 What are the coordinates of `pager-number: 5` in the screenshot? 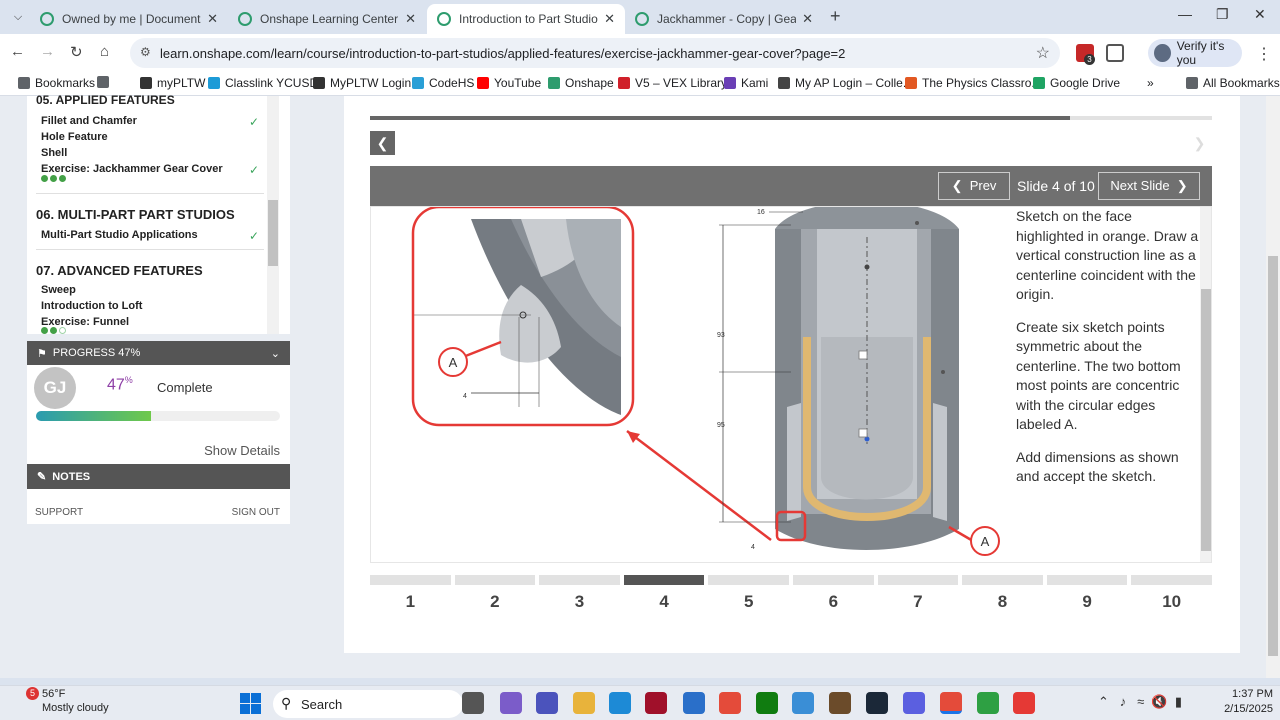 It's located at (749, 602).